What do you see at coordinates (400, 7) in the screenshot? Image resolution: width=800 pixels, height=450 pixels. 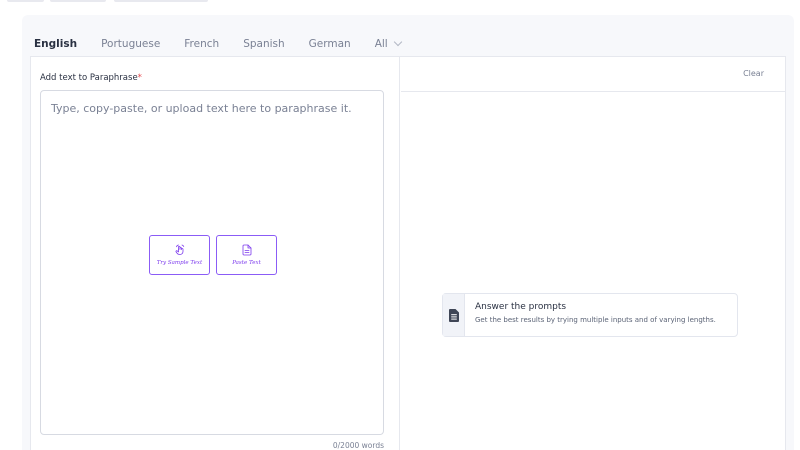 I see `top-toolbar-strip` at bounding box center [400, 7].